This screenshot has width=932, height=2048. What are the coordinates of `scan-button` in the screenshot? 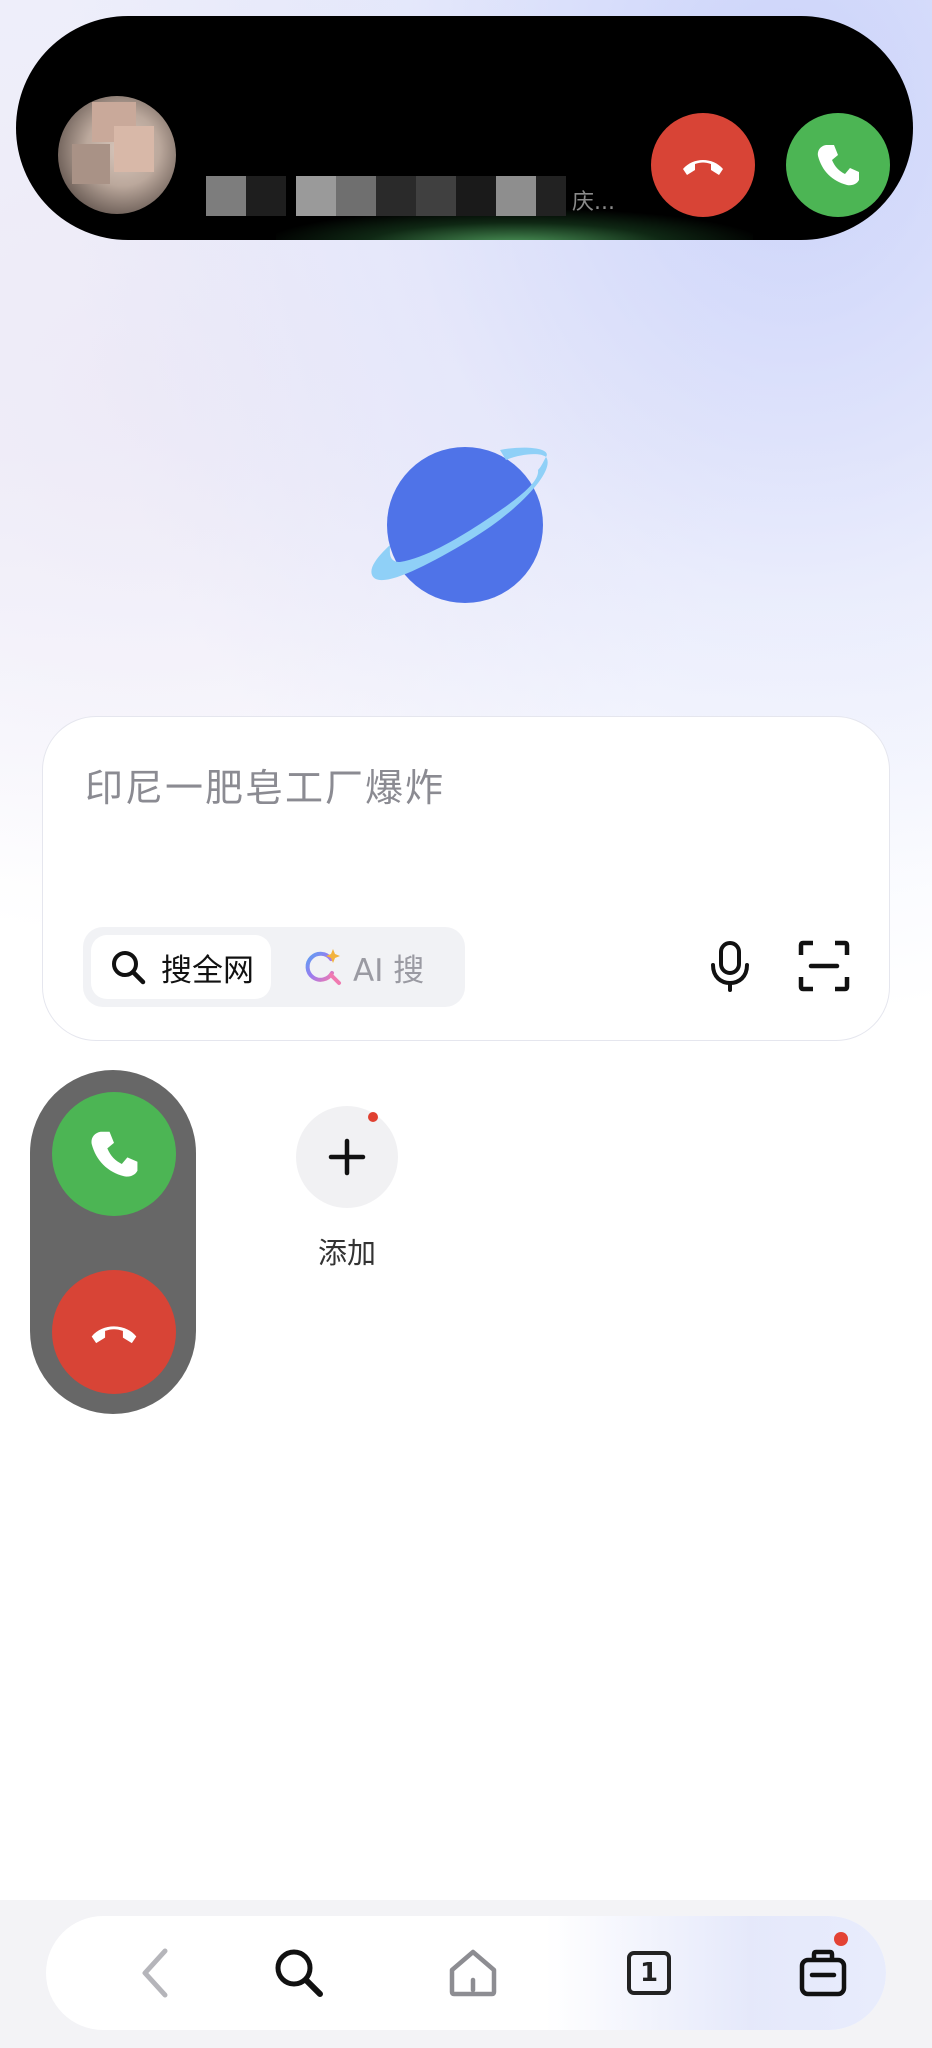 It's located at (824, 966).